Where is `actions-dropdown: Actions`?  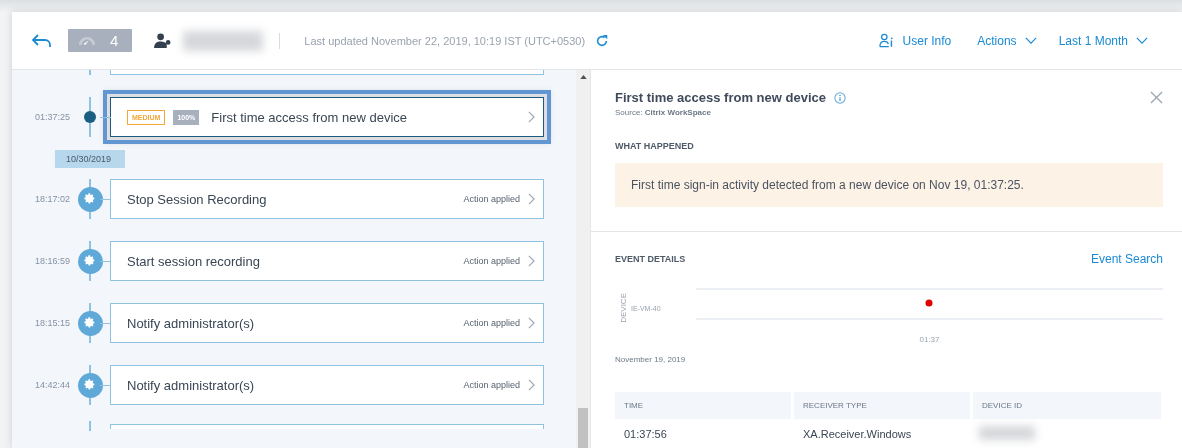
actions-dropdown: Actions is located at coordinates (1007, 40).